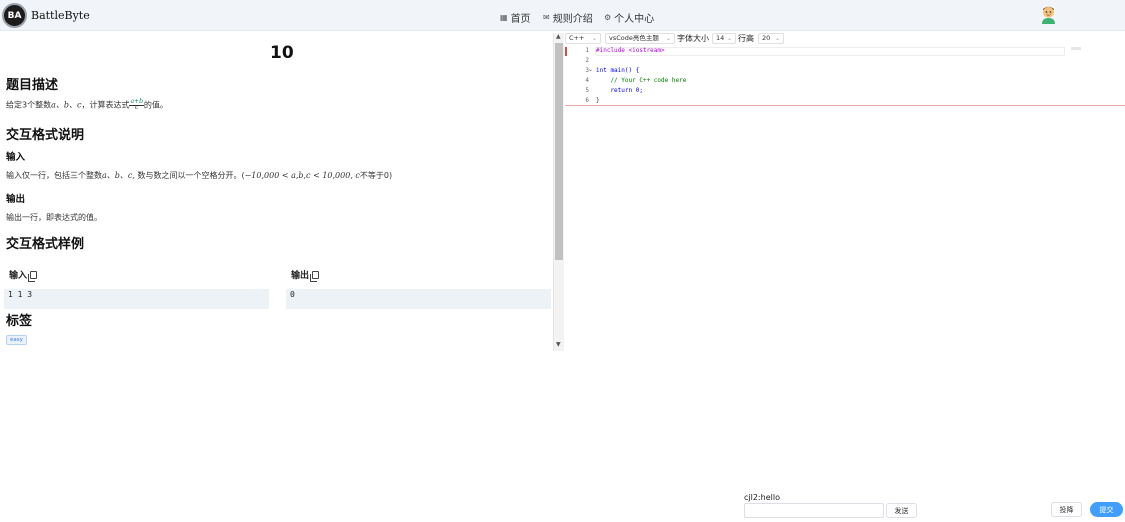  I want to click on brand-name: BattleByte, so click(60, 15).